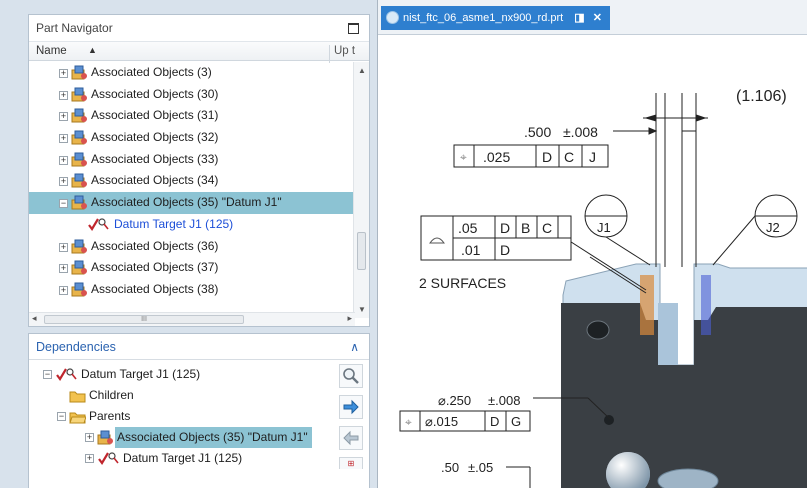 The height and width of the screenshot is (488, 807). What do you see at coordinates (547, 157) in the screenshot?
I see `fcf1-datum-d: D` at bounding box center [547, 157].